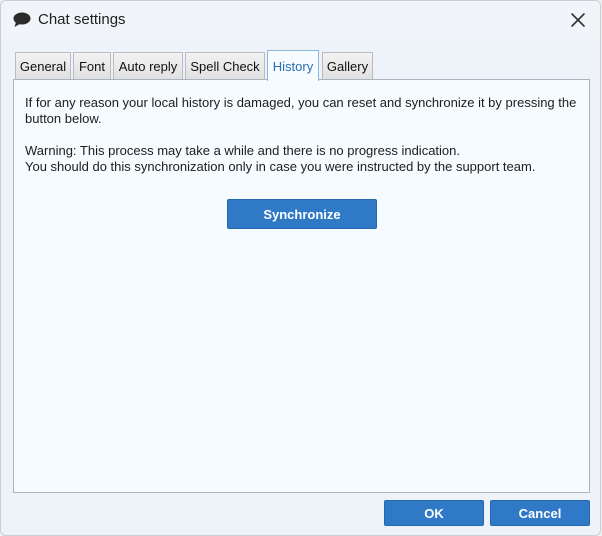 This screenshot has height=536, width=602. I want to click on tab-label: Gallery, so click(347, 66).